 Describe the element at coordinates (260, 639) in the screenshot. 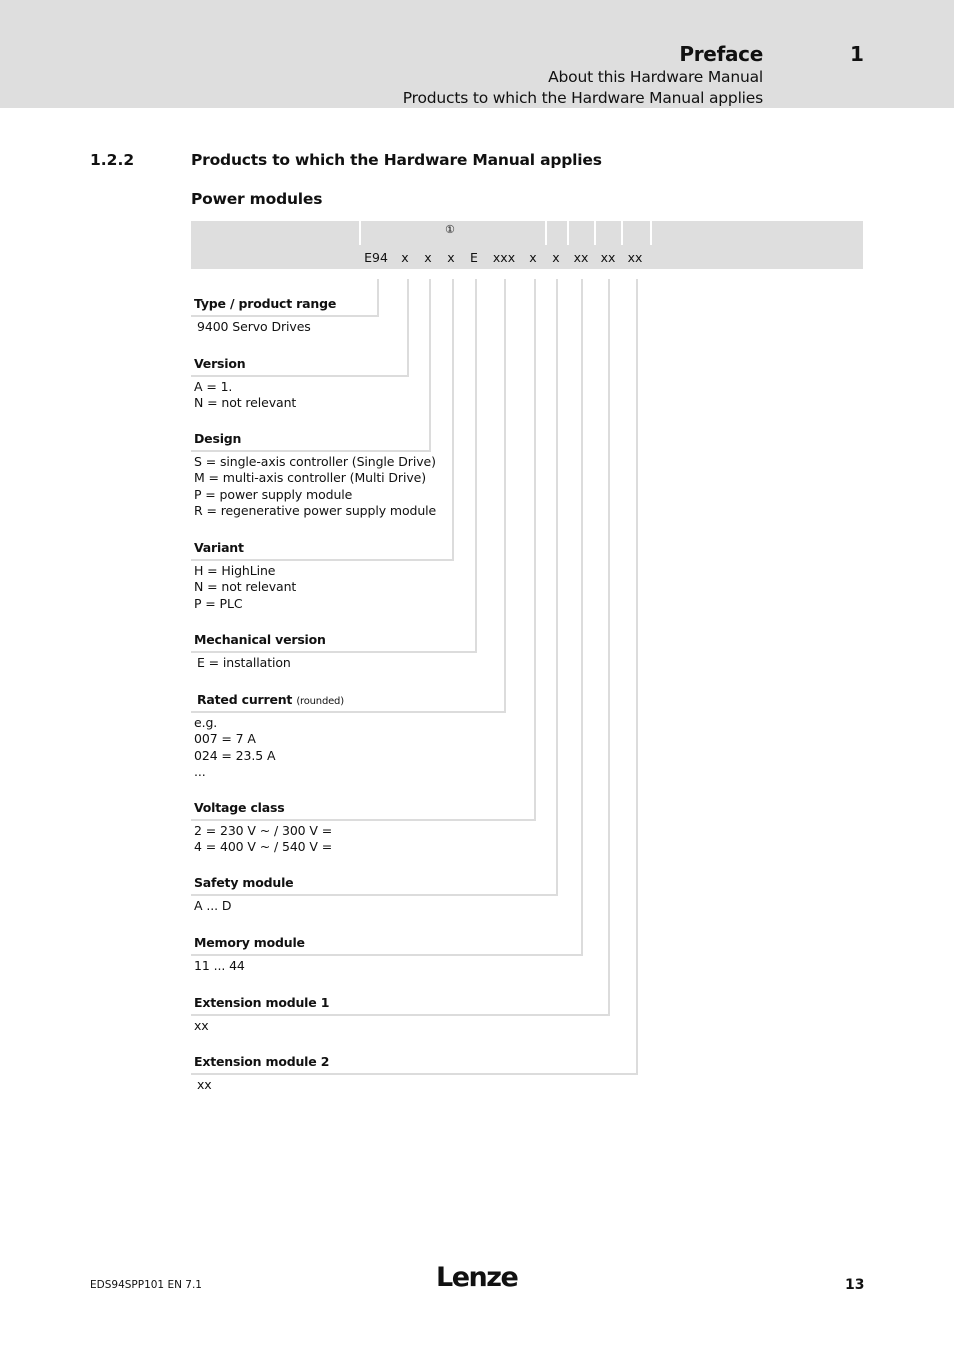

I see `field-label-text: Mechanical version` at that location.